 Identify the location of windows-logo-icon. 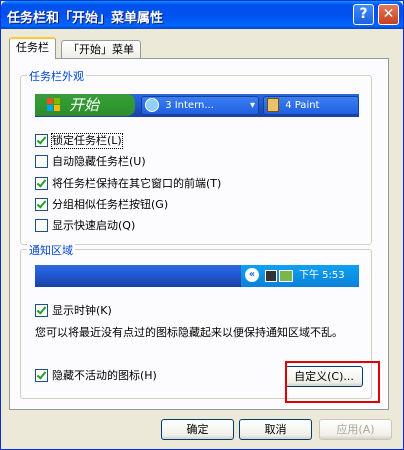
(53, 104).